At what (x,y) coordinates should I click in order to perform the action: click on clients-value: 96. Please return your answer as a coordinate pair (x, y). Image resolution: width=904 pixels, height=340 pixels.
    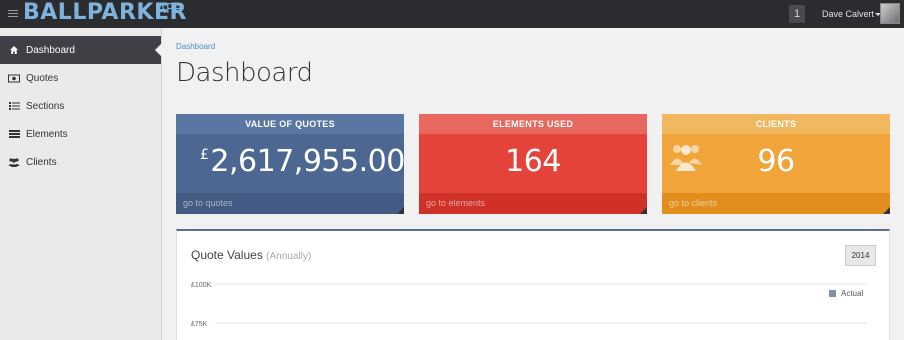
    Looking at the image, I should click on (776, 161).